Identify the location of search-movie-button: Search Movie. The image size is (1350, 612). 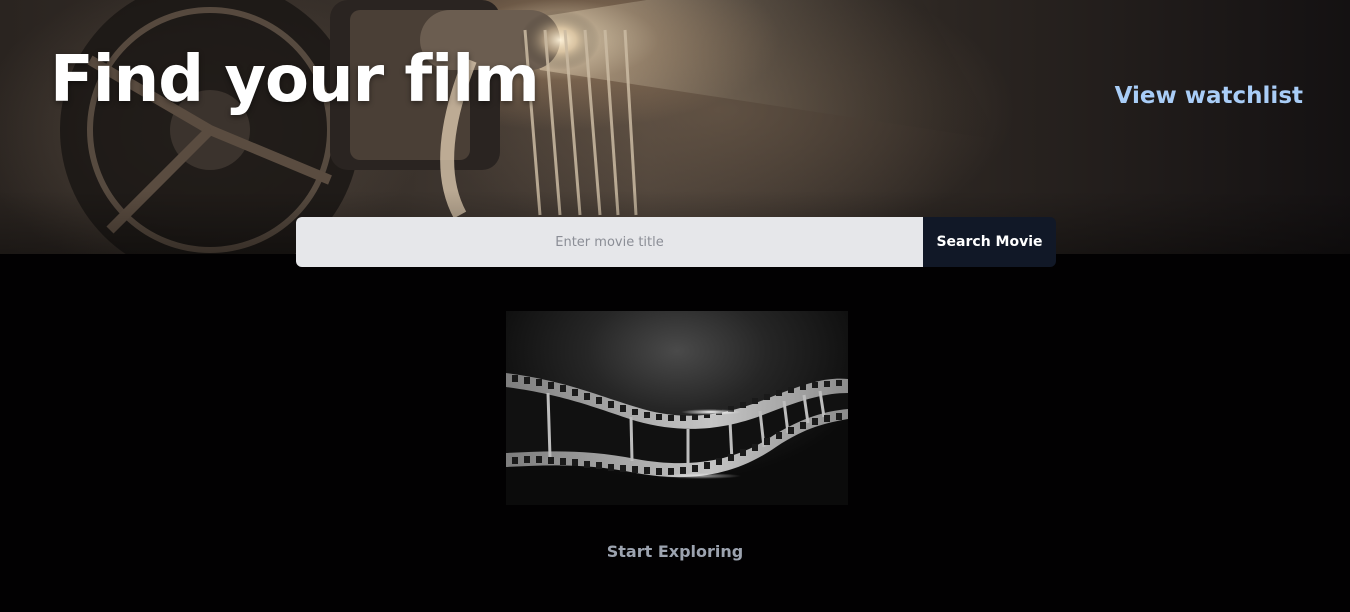
(989, 242).